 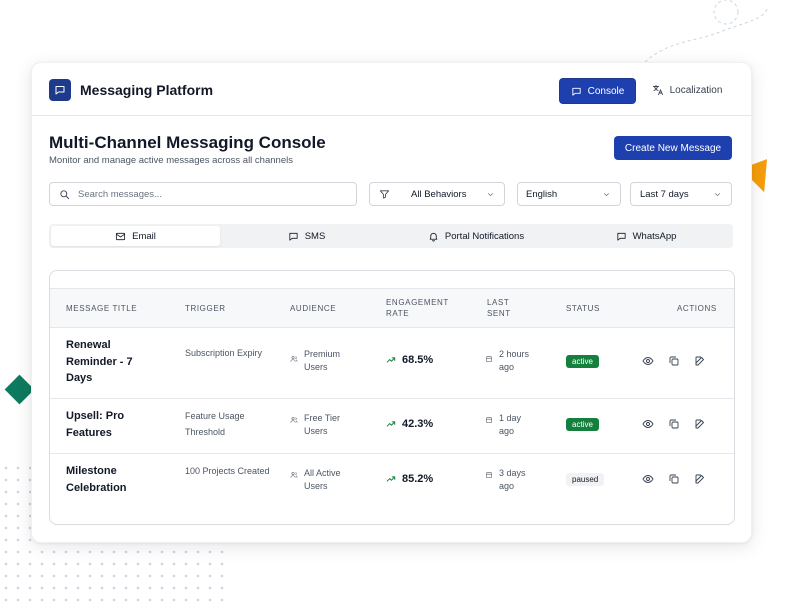 I want to click on engagement-value: 85.2%, so click(x=418, y=479).